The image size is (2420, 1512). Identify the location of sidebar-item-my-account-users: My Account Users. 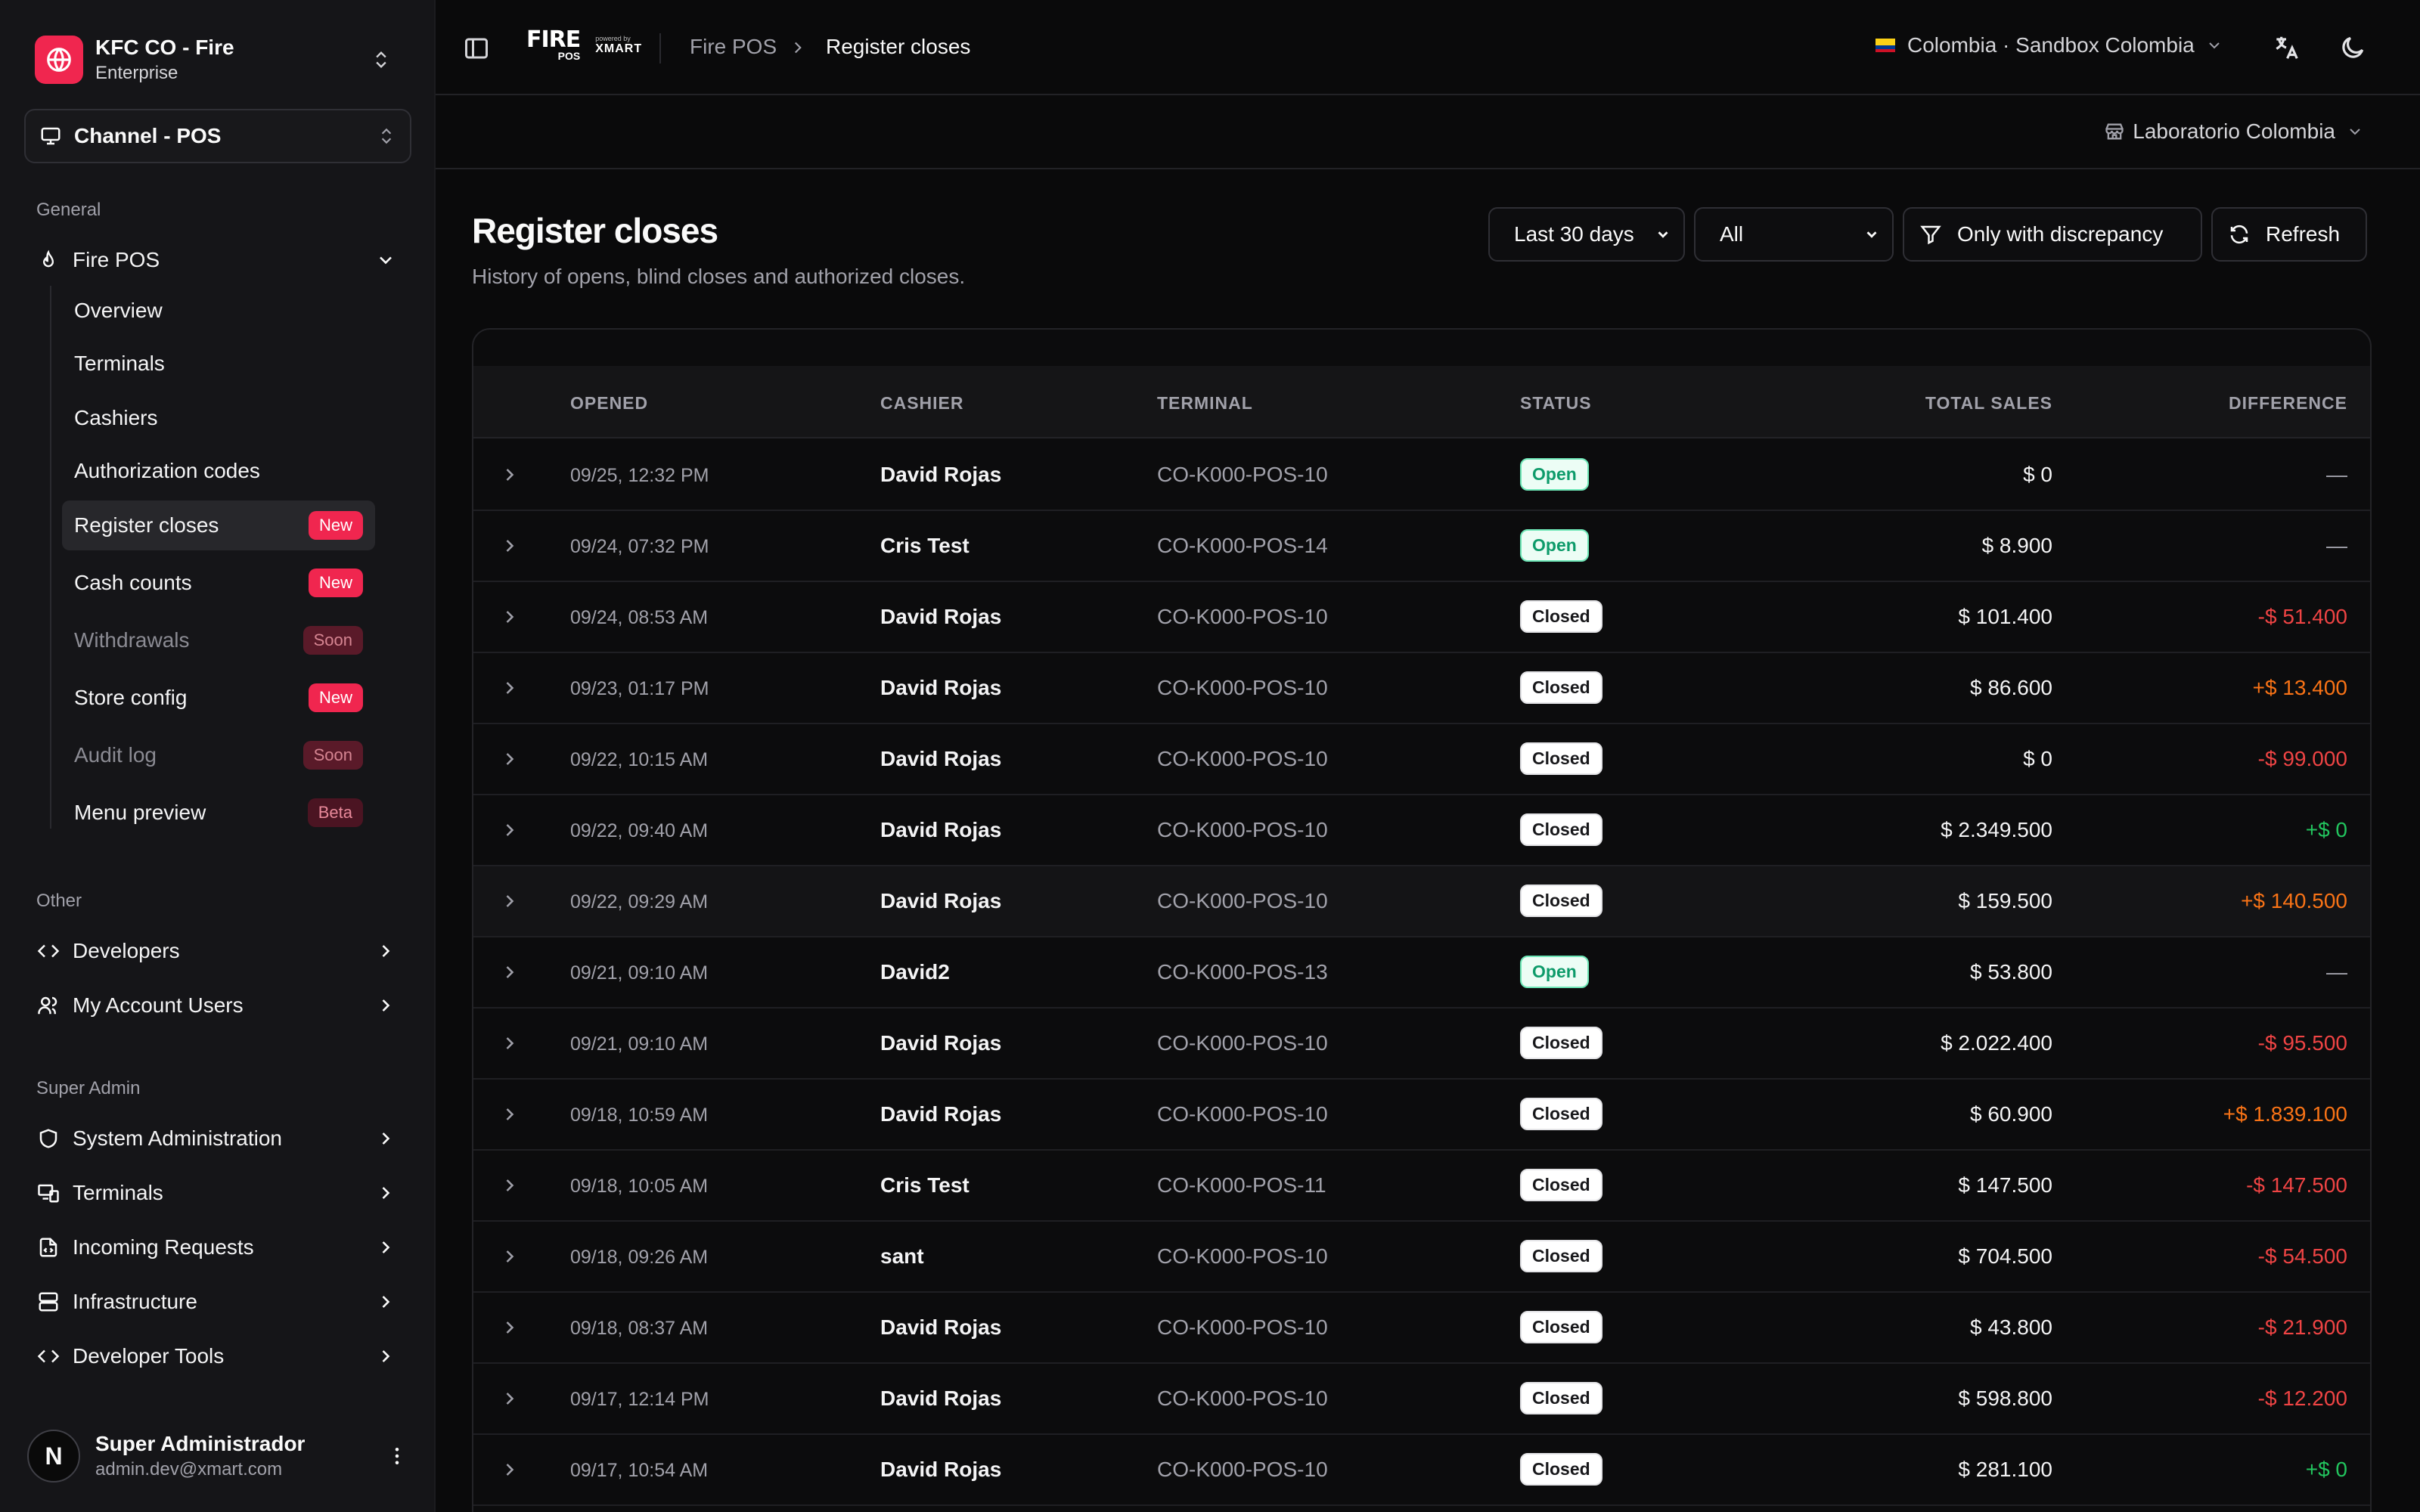
(217, 1006).